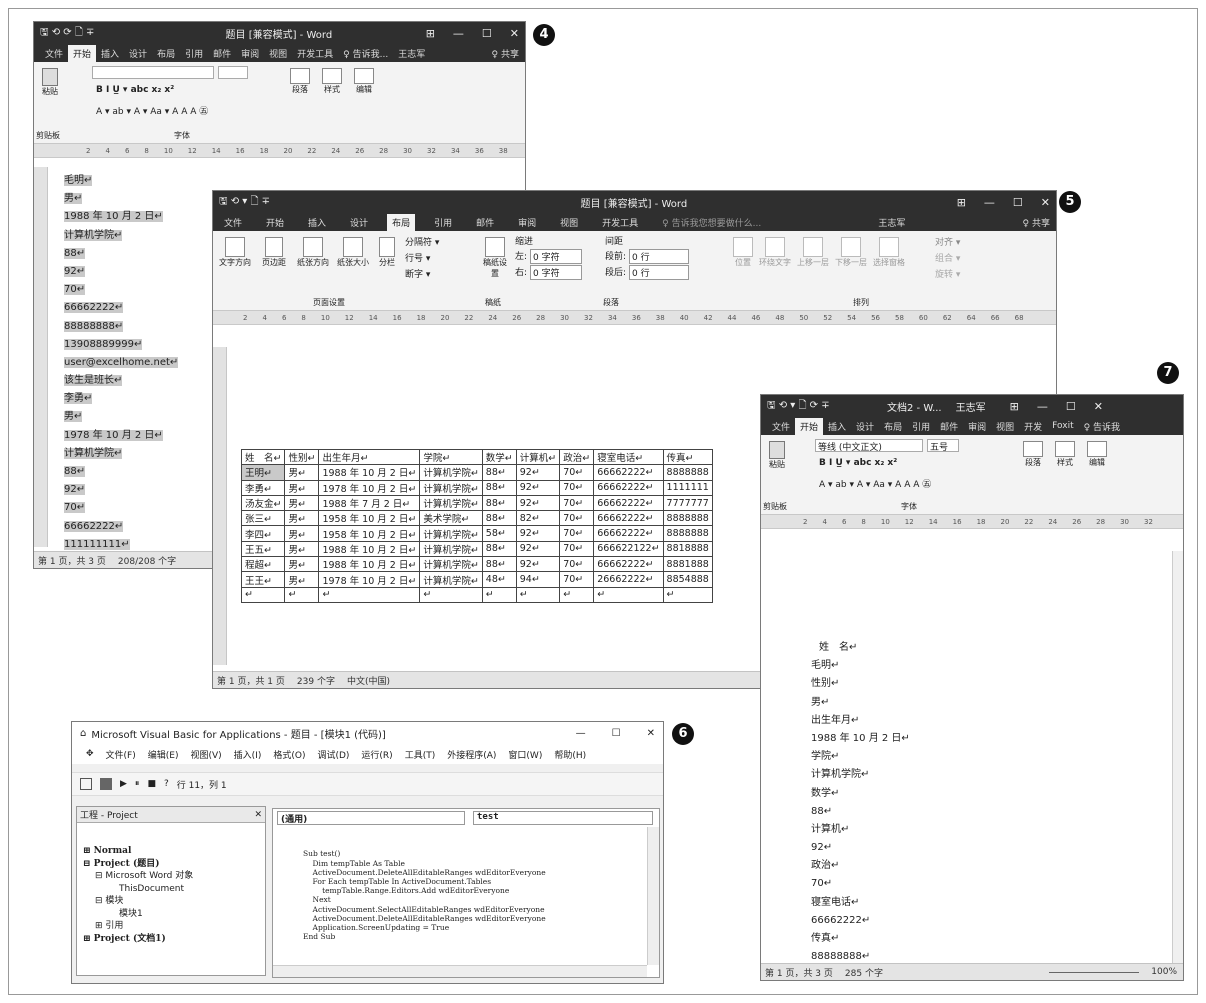  What do you see at coordinates (1062, 426) in the screenshot?
I see `tab-foxit: Foxit` at bounding box center [1062, 426].